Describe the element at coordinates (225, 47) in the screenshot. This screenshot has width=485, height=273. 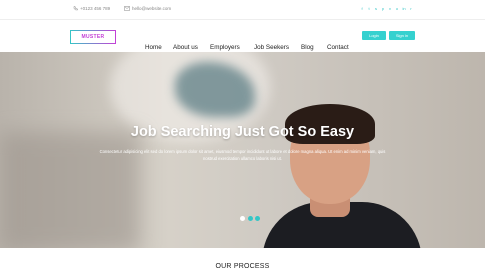
I see `nav-item-employers: Employers` at that location.